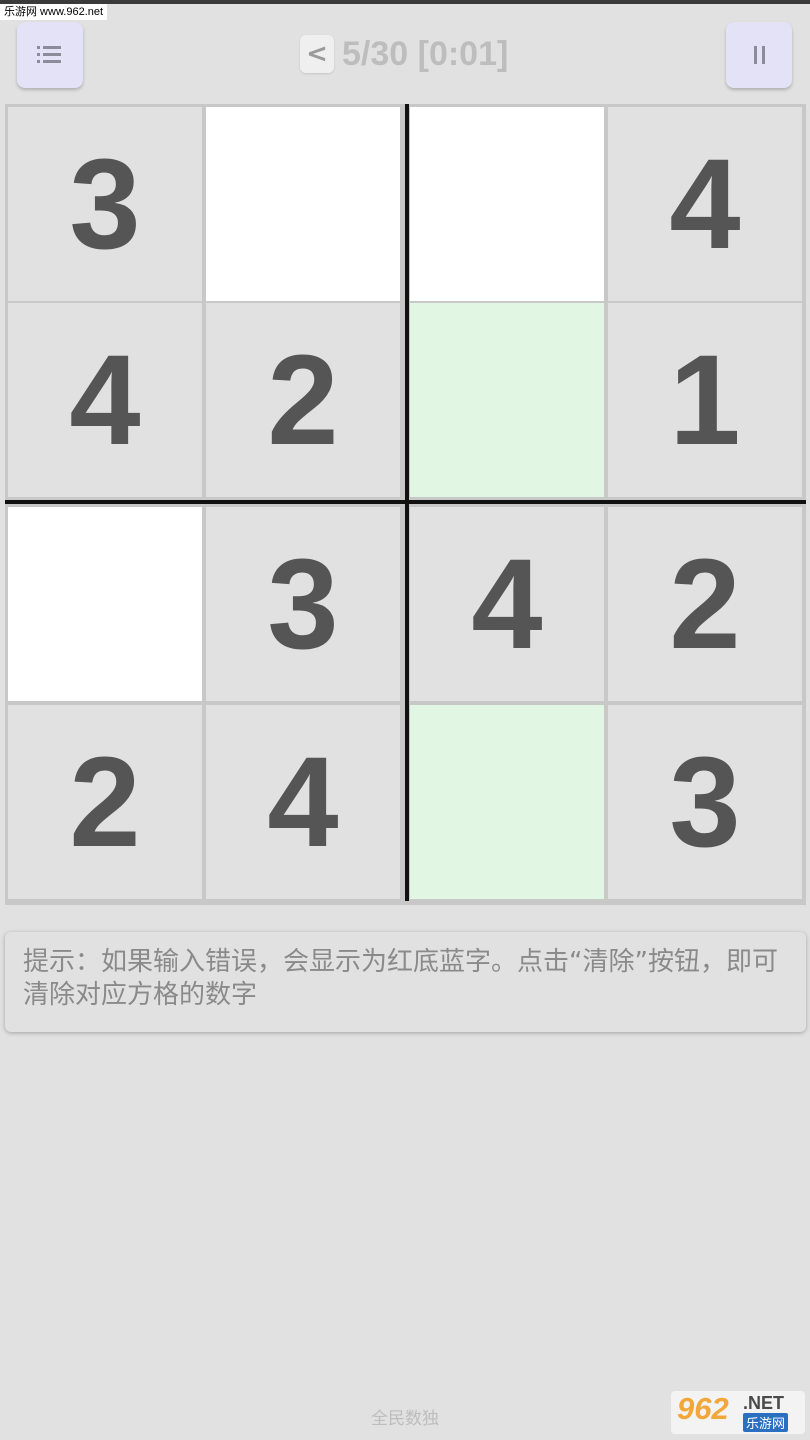 The height and width of the screenshot is (1440, 810). I want to click on cell-r3-c3: 4, so click(507, 604).